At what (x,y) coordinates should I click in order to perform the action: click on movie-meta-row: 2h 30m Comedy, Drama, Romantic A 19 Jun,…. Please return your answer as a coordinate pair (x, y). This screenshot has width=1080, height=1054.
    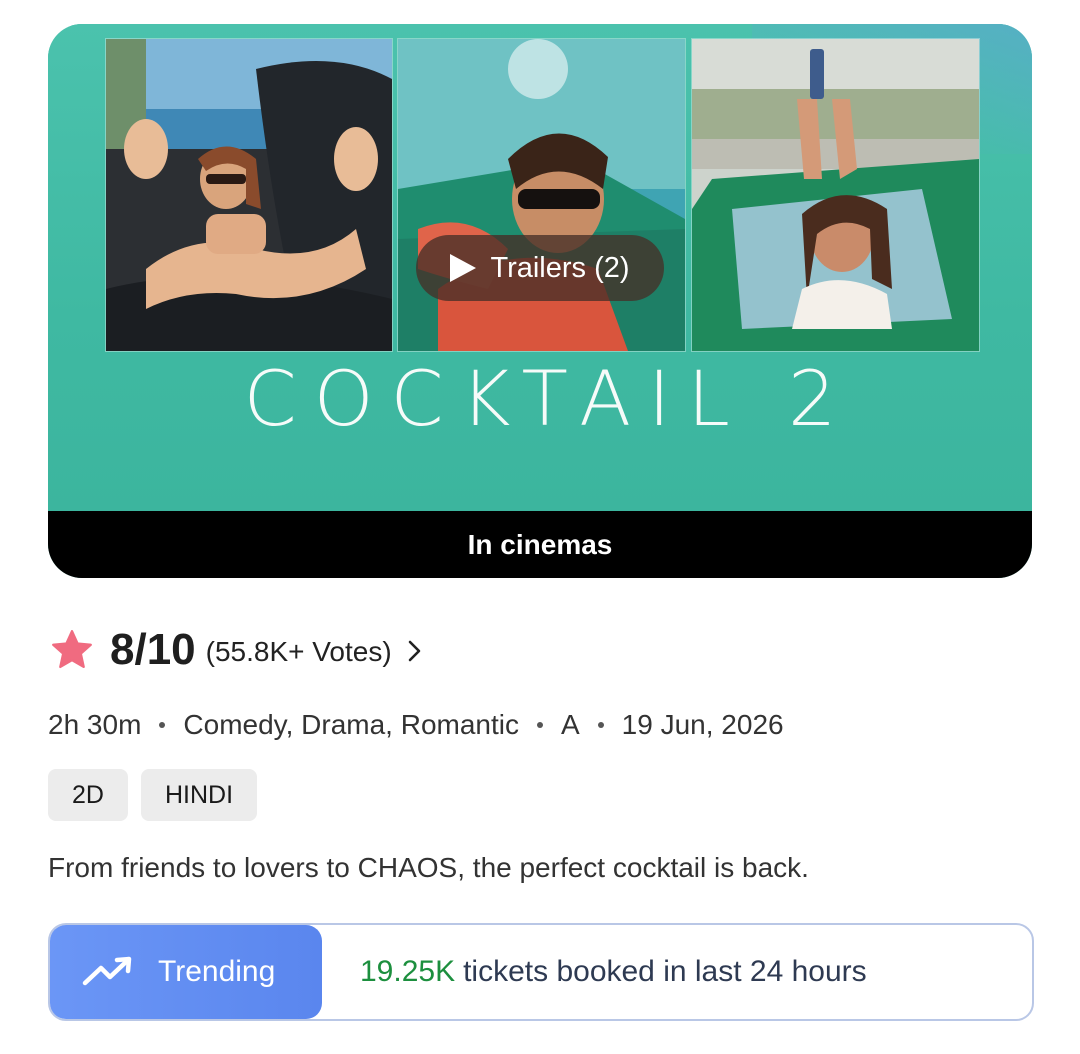
    Looking at the image, I should click on (416, 725).